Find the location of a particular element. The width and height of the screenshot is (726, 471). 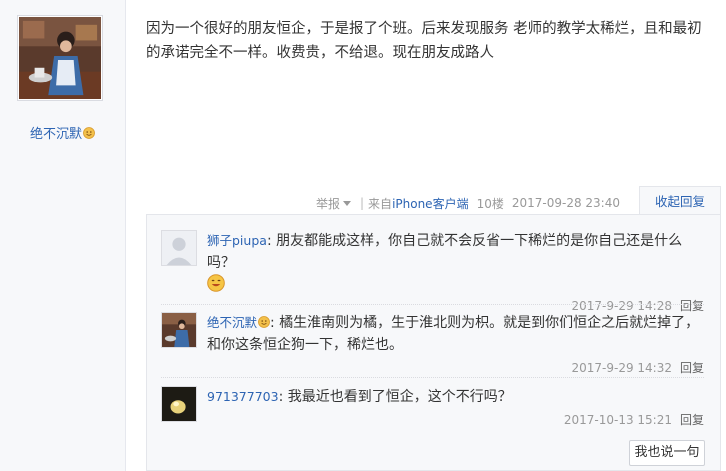

author-name-text: 绝不沉默 is located at coordinates (56, 134).